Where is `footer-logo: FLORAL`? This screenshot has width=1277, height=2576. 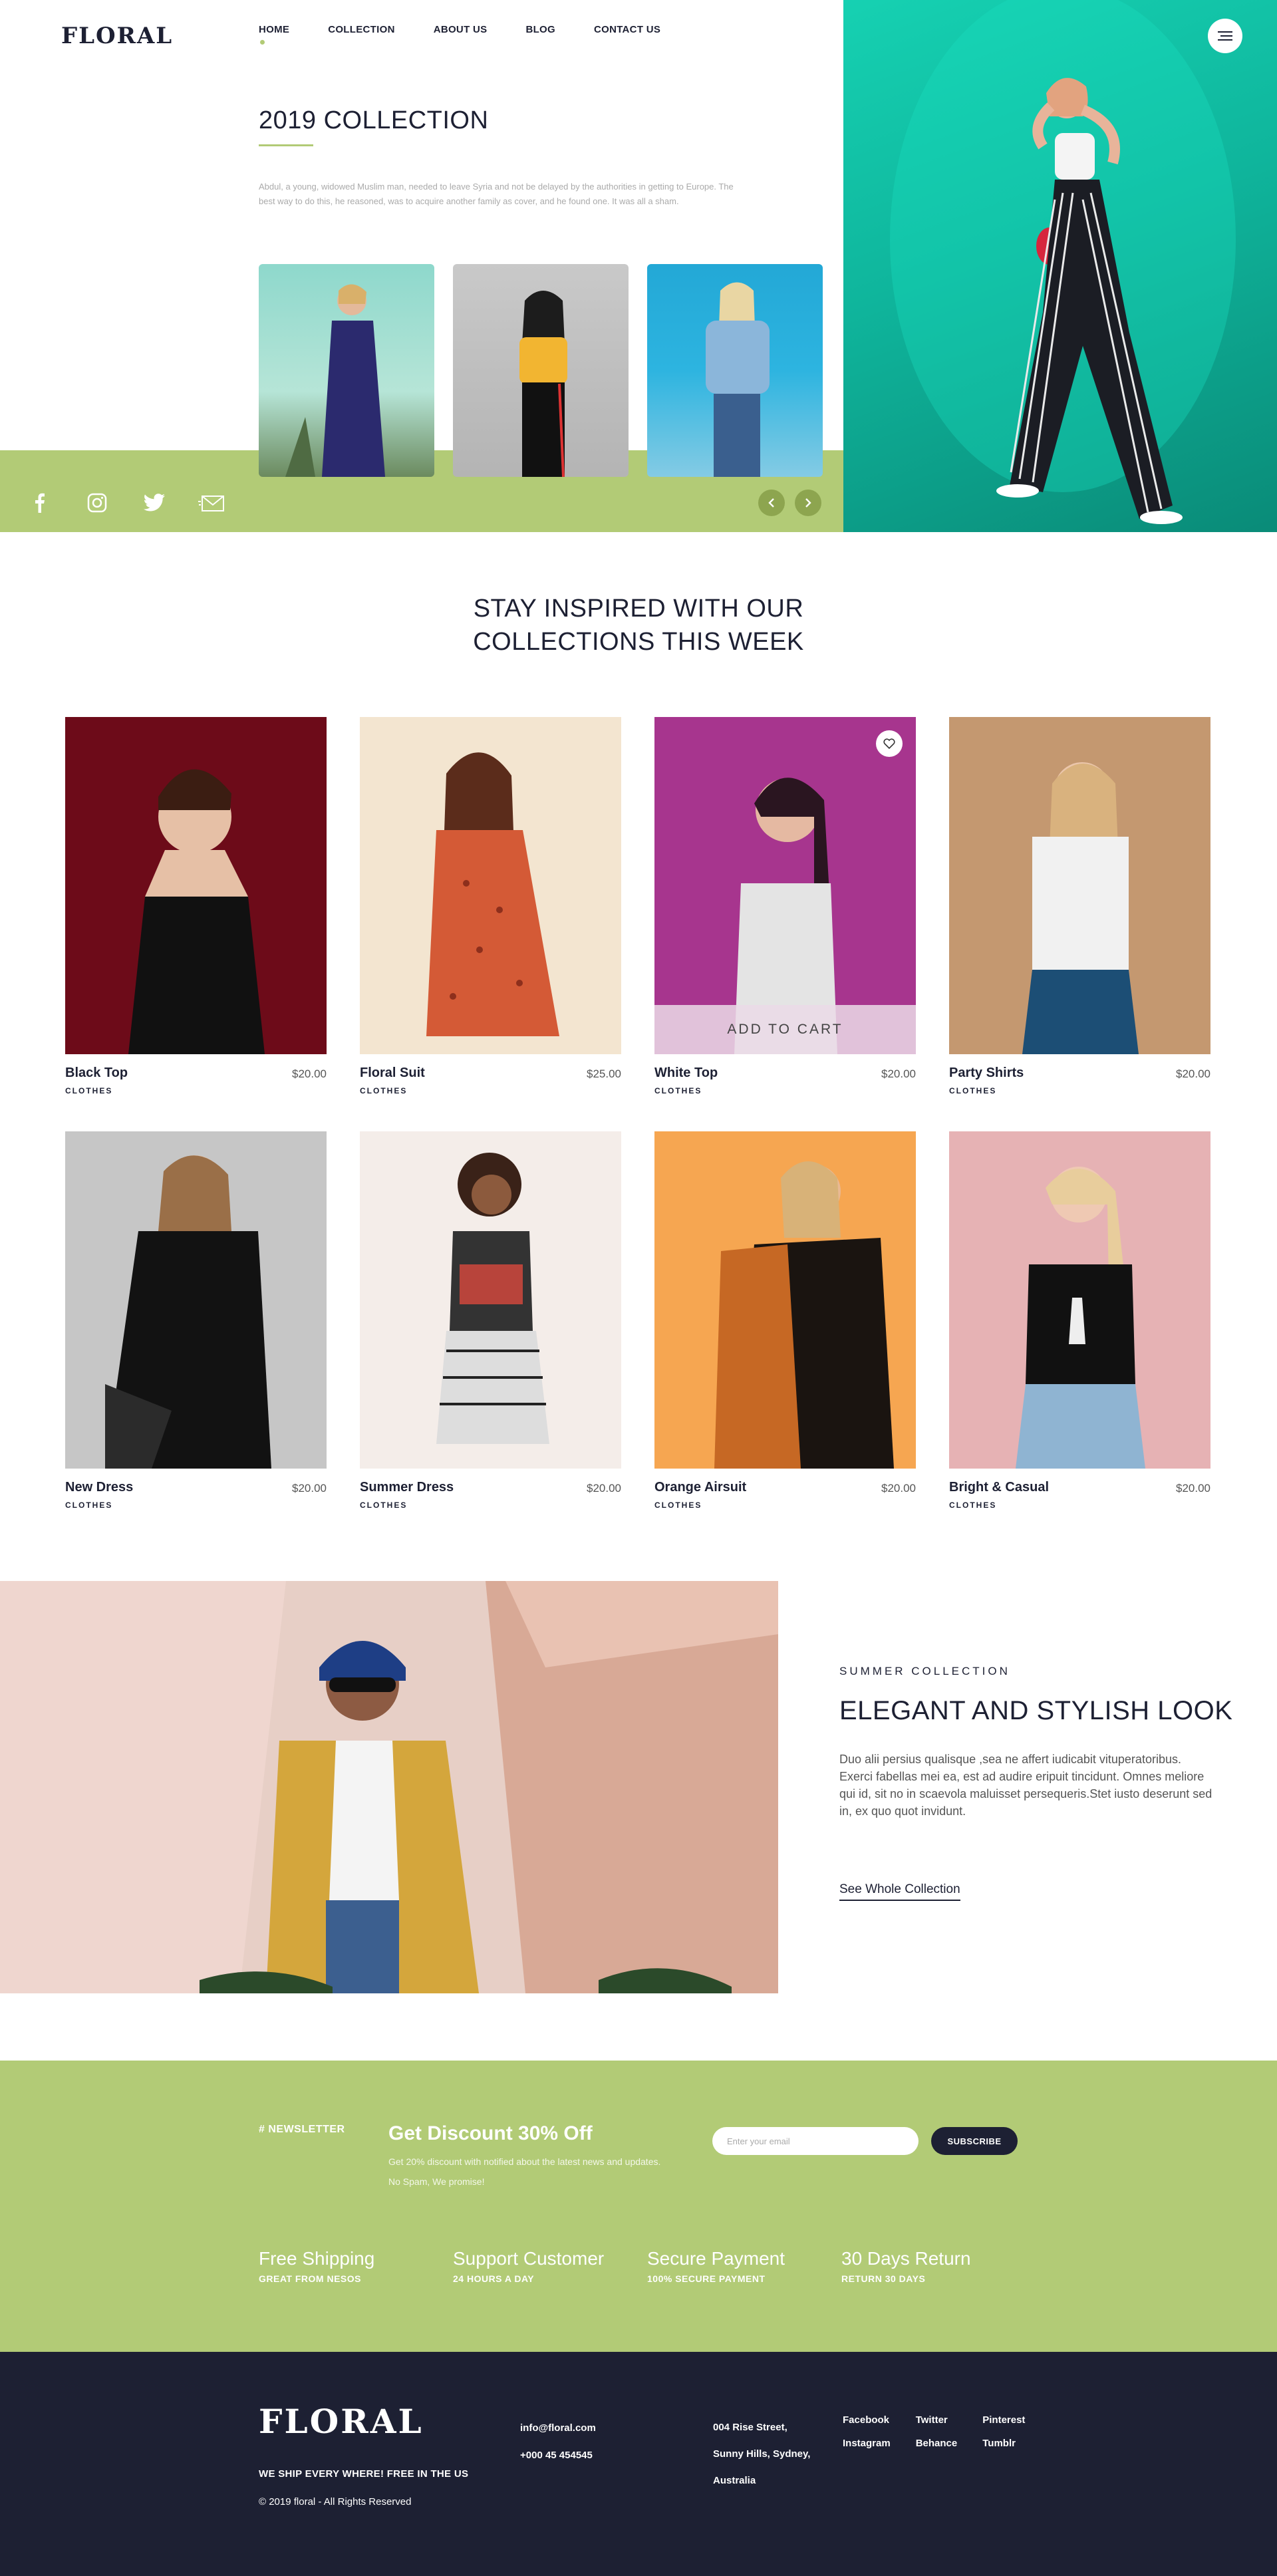
footer-logo: FLORAL is located at coordinates (342, 2421).